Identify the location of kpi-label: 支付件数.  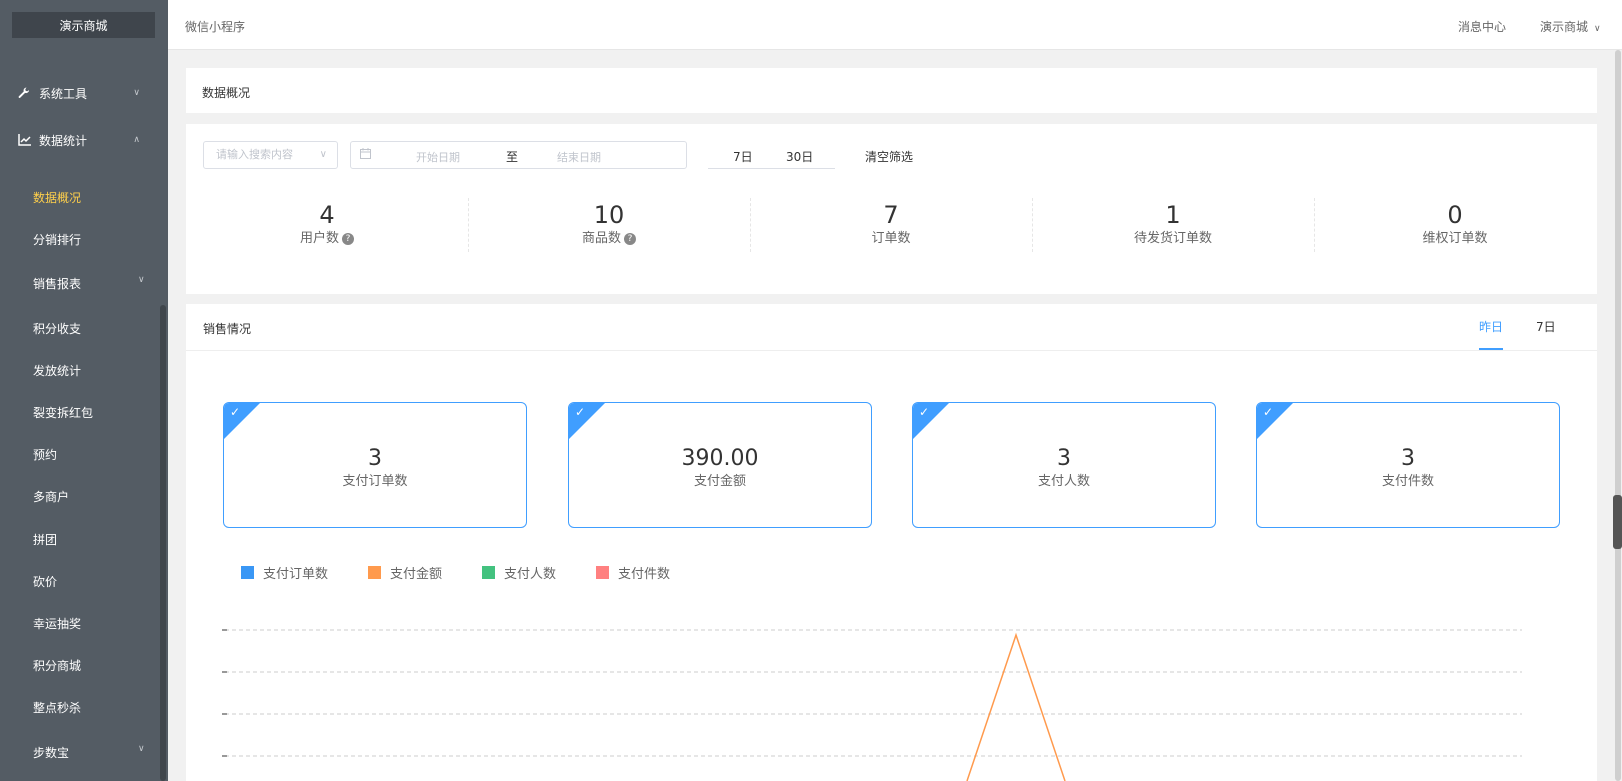
(1407, 481).